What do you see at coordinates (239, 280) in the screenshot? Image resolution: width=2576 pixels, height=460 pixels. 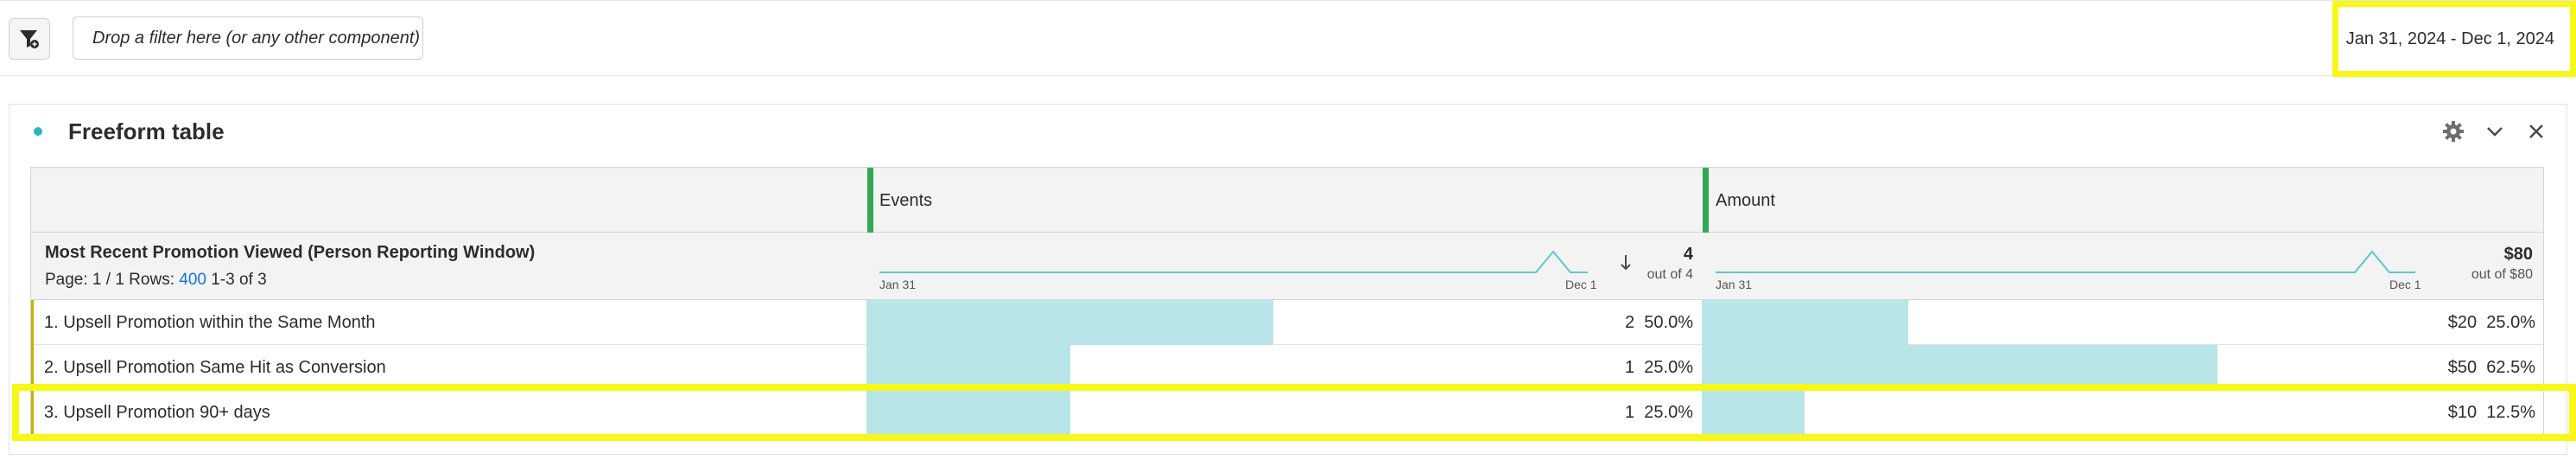 I see `row-range: 1-3 of 3` at bounding box center [239, 280].